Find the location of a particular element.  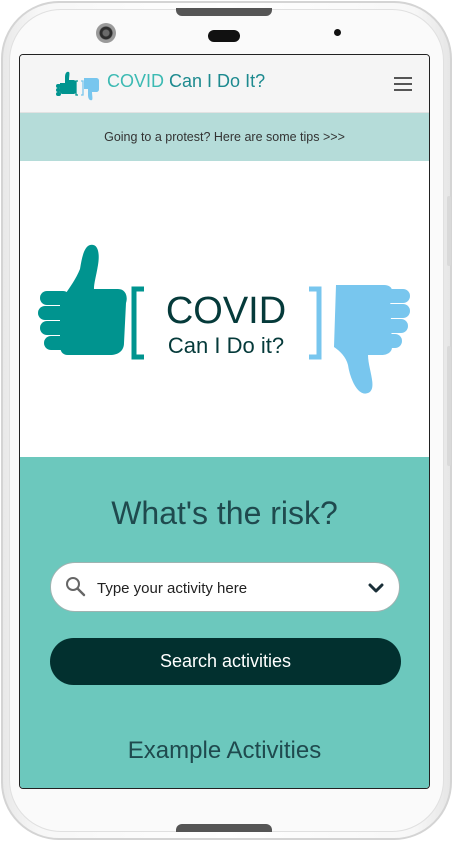

activity-search-input is located at coordinates (227, 588).